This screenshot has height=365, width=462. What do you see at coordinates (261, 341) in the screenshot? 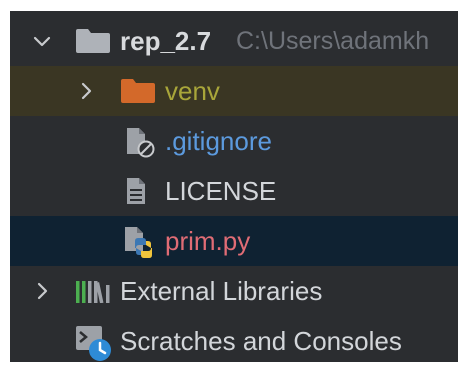
I see `scratches-label: Scratches and Consoles` at bounding box center [261, 341].